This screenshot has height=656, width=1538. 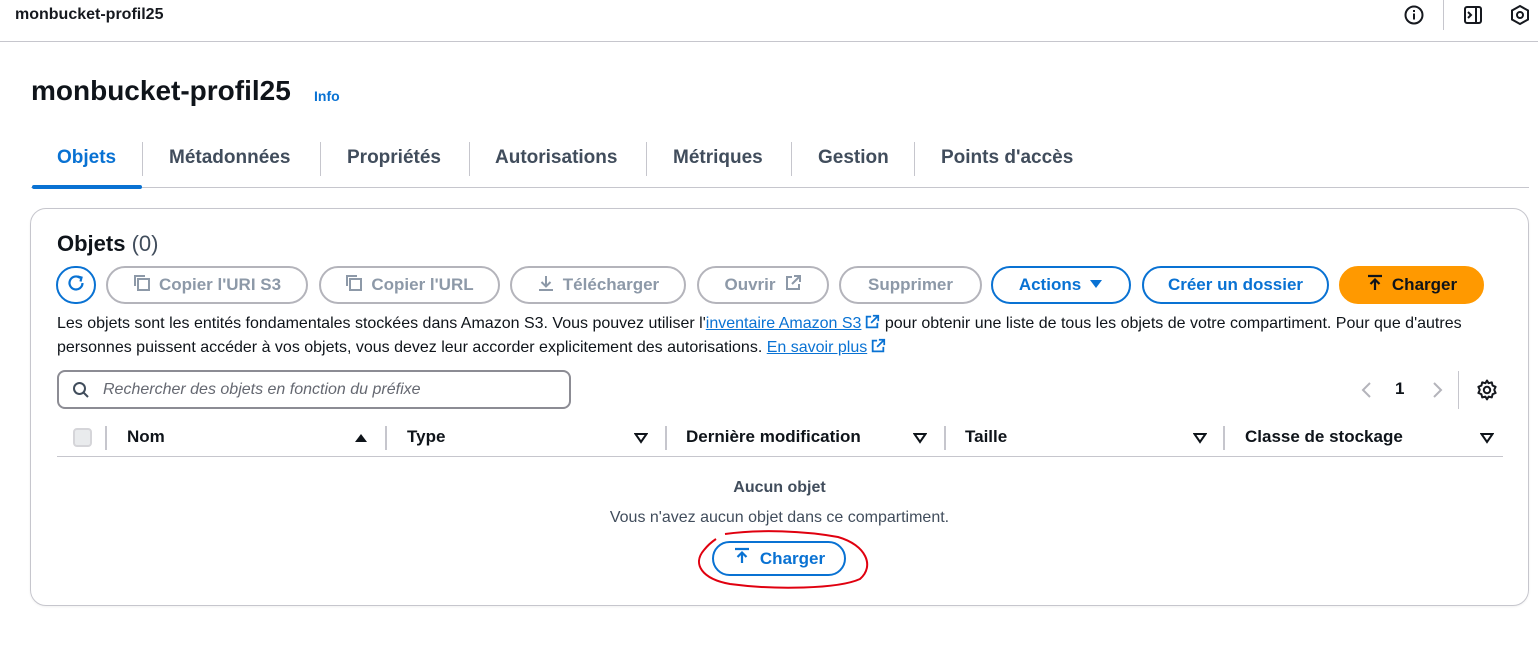 I want to click on objects-title-text: Objets, so click(x=91, y=243).